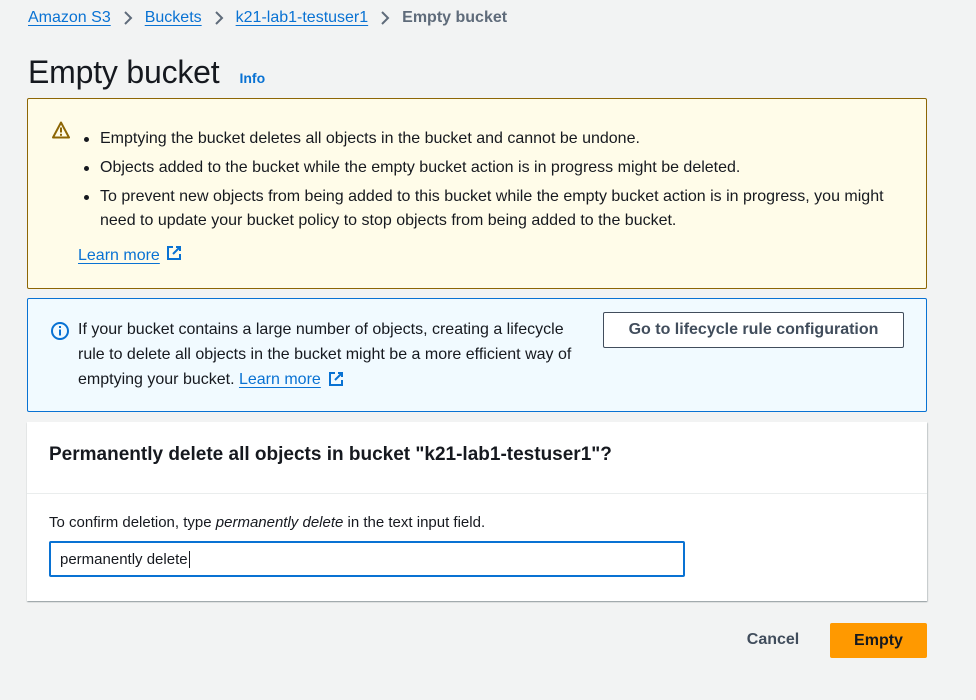 This screenshot has width=976, height=700. I want to click on cancel-button: Cancel, so click(773, 640).